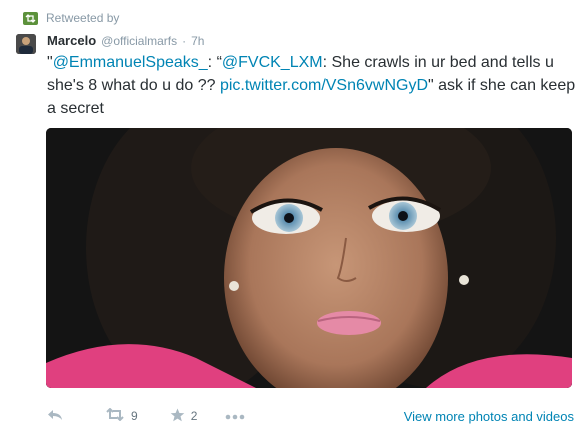  What do you see at coordinates (214, 62) in the screenshot?
I see `text-segment-1: : “` at bounding box center [214, 62].